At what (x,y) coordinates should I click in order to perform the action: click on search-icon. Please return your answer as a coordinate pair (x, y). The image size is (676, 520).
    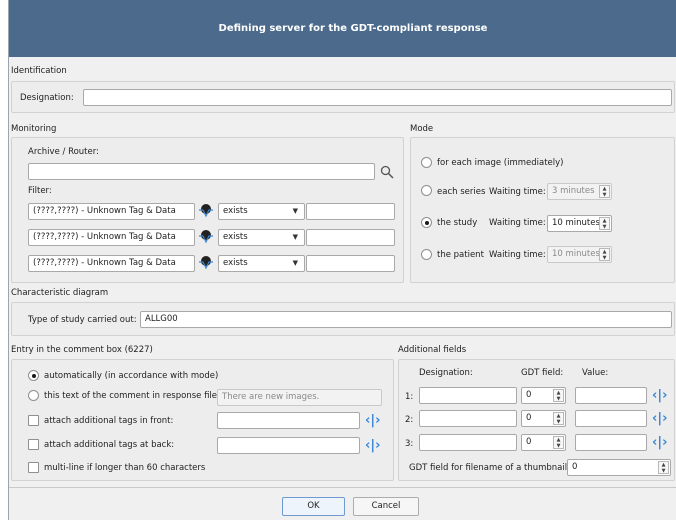
    Looking at the image, I should click on (387, 172).